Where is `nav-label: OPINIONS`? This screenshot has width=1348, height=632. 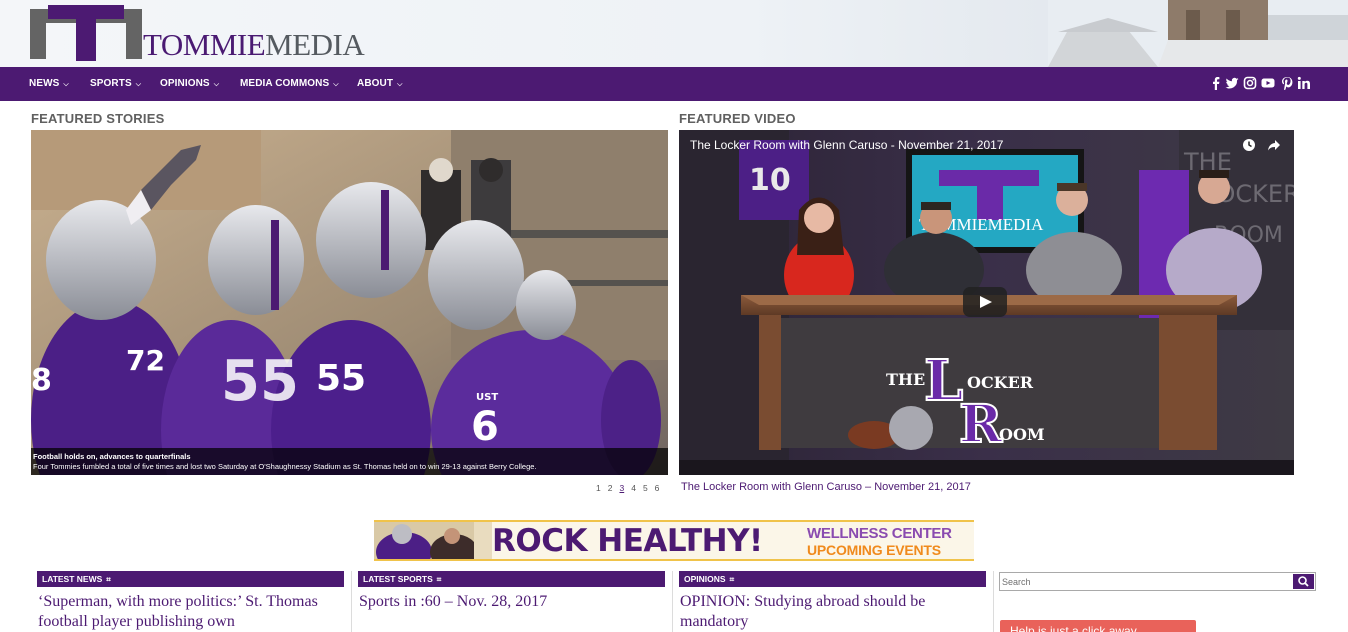 nav-label: OPINIONS is located at coordinates (185, 83).